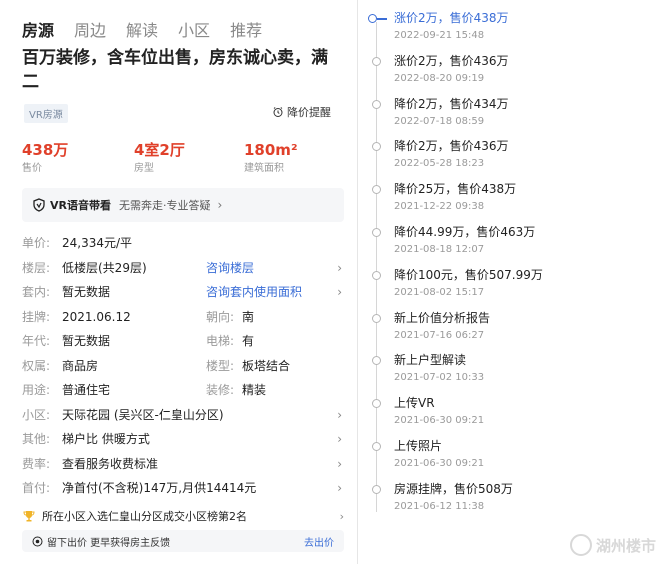  What do you see at coordinates (509, 200) in the screenshot?
I see `timeline-item: 降价25万，售价438万 2021-12-22 09:38` at bounding box center [509, 200].